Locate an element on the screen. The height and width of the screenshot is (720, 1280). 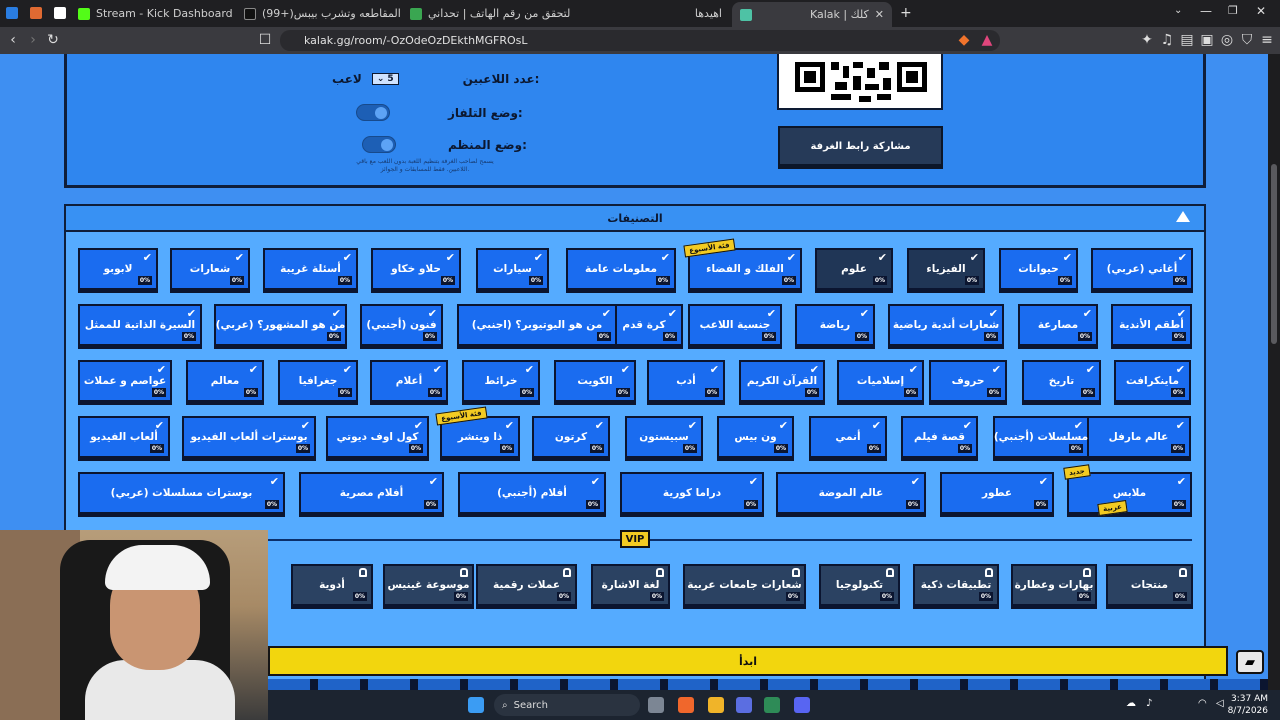
minimize-icon: — is located at coordinates (1206, 11).